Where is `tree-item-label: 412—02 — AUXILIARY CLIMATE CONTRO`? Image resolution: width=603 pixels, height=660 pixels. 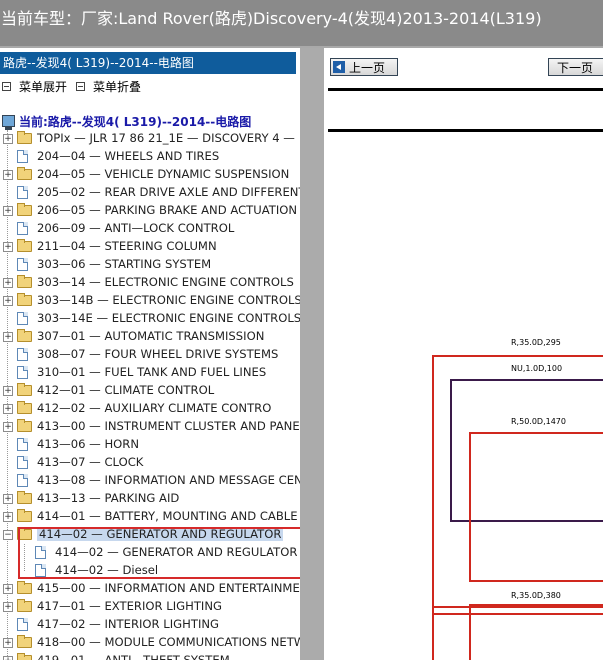
tree-item-label: 412—02 — AUXILIARY CLIMATE CONTRO is located at coordinates (154, 408).